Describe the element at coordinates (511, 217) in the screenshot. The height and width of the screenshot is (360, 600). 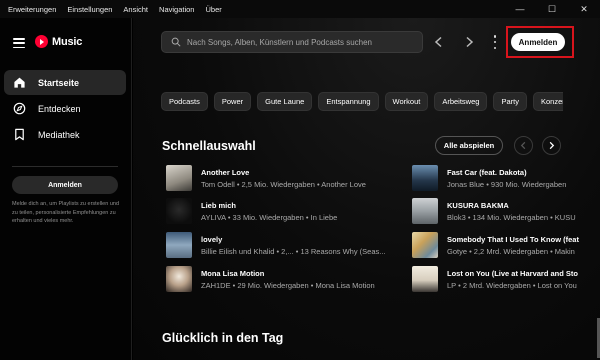
I see `track-subtitle: Blok3 • 134 Mio. Wiedergaben • KUSU` at that location.